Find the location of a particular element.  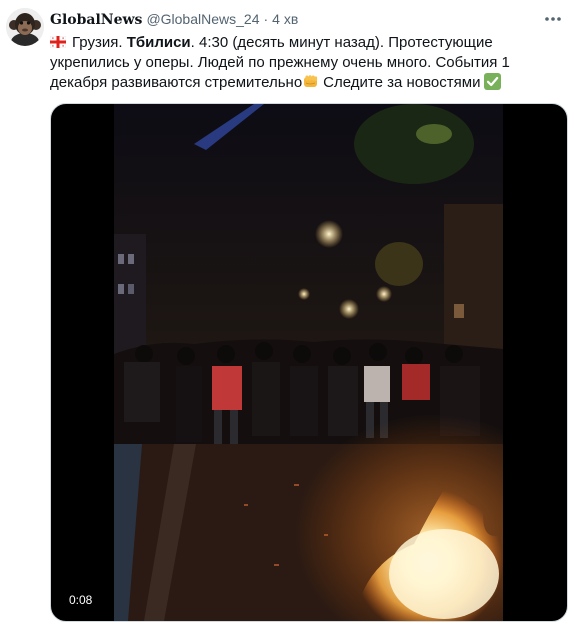

avatar is located at coordinates (25, 27).